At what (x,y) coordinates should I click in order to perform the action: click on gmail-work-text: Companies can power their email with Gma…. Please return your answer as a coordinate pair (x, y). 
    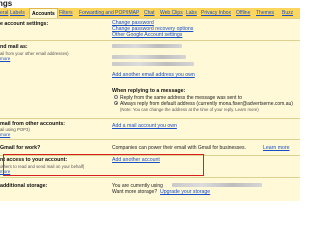
    Looking at the image, I should click on (179, 148).